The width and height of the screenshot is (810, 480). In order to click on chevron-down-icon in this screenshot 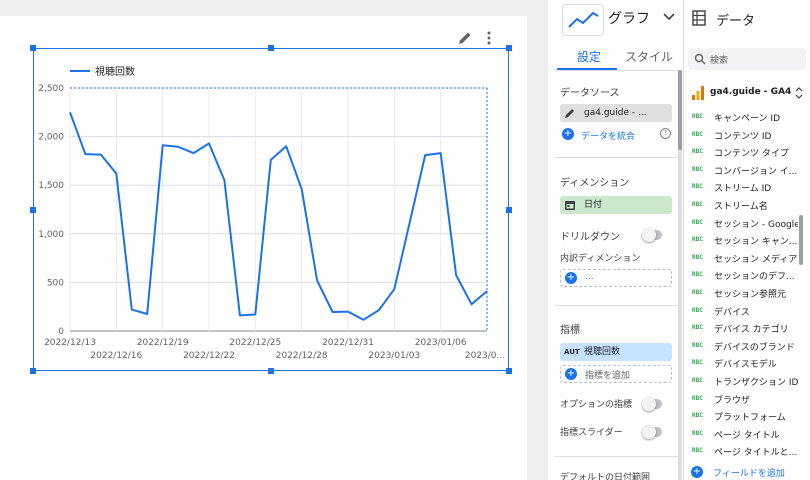, I will do `click(669, 17)`.